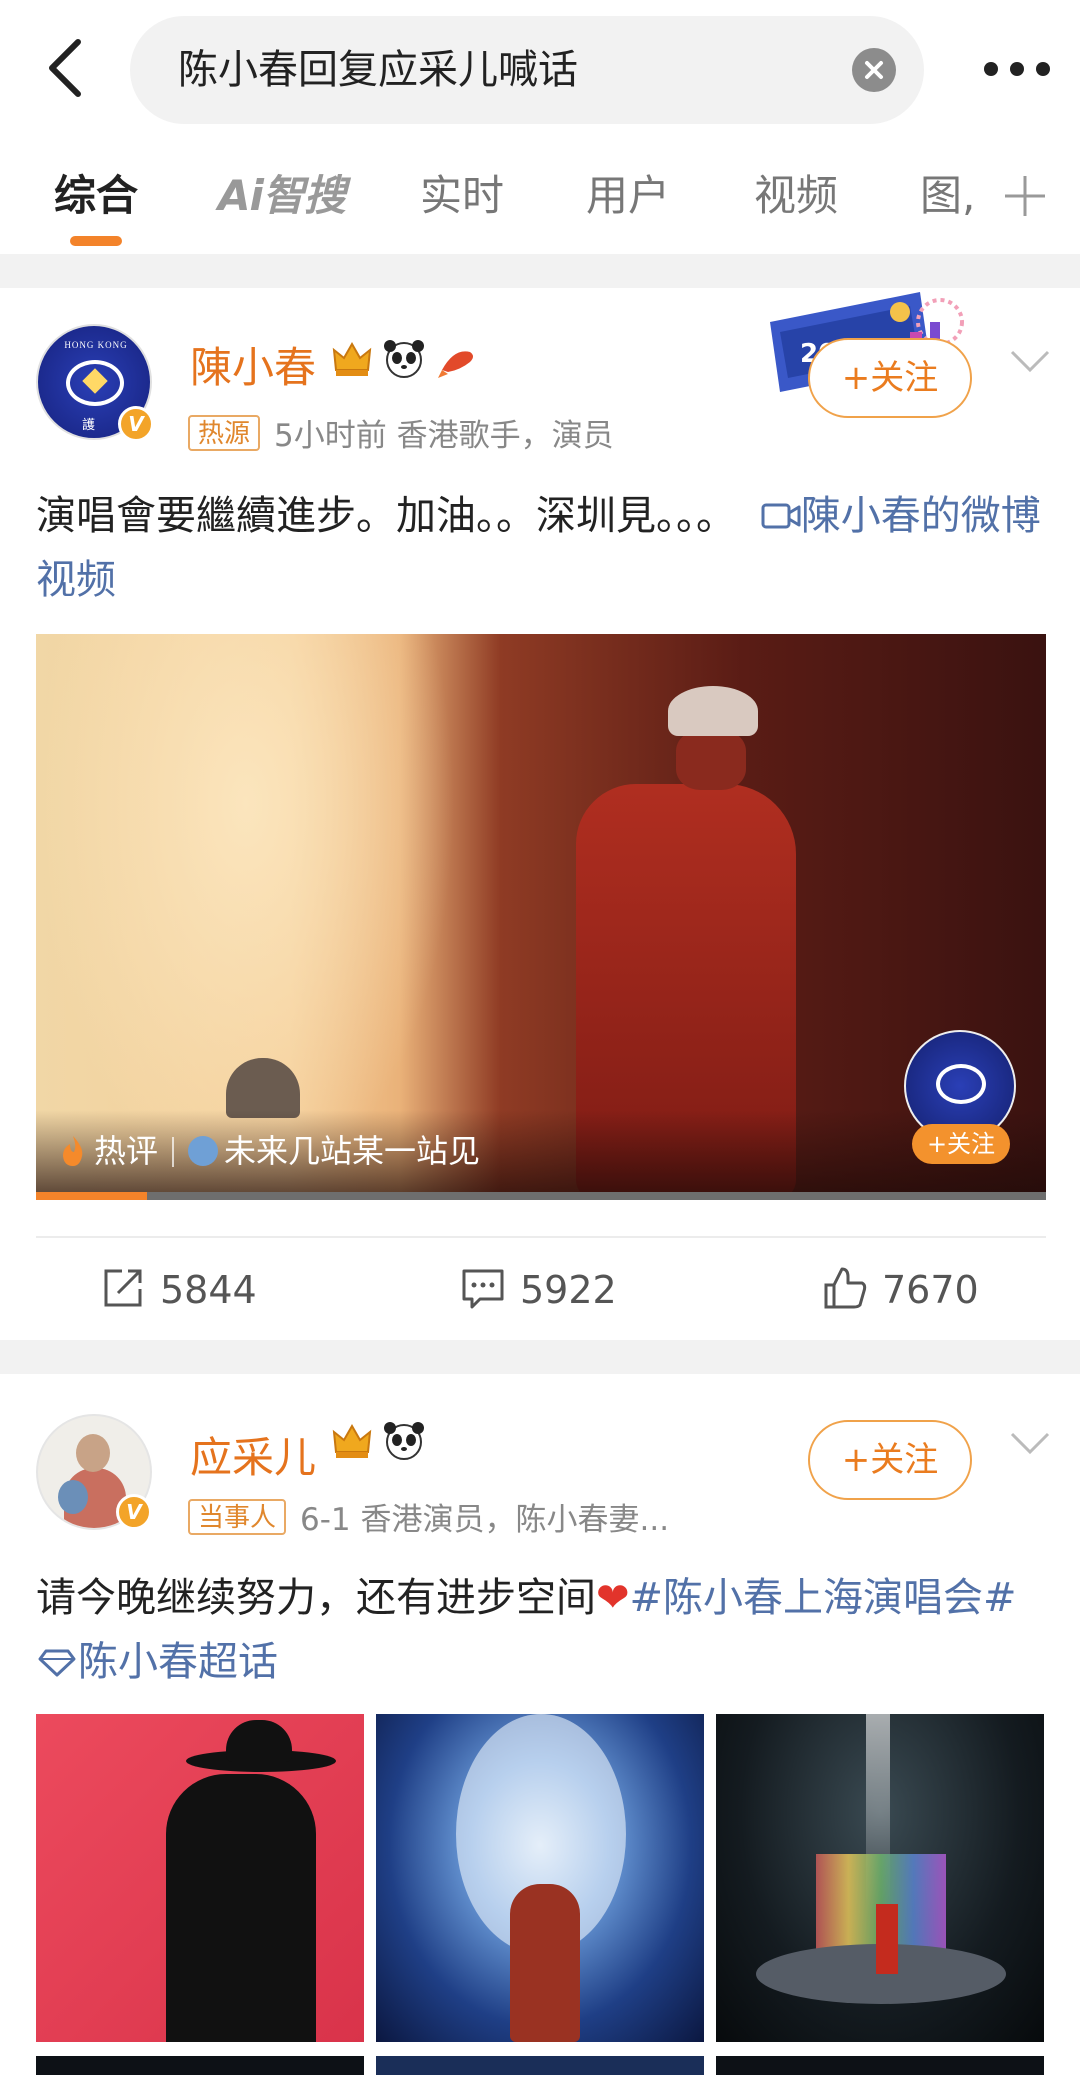 This screenshot has height=2075, width=1080. Describe the element at coordinates (66, 68) in the screenshot. I see `back-arrow-icon` at that location.